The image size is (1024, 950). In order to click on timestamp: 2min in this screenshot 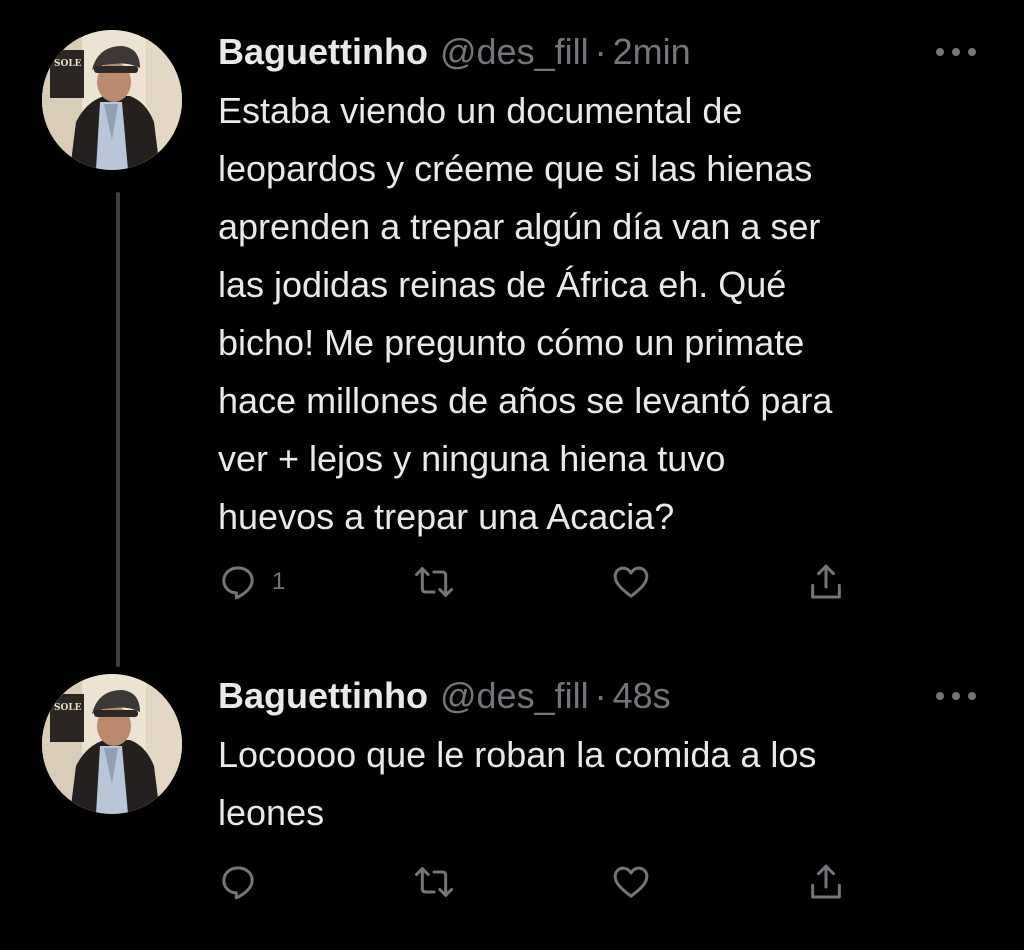, I will do `click(652, 52)`.